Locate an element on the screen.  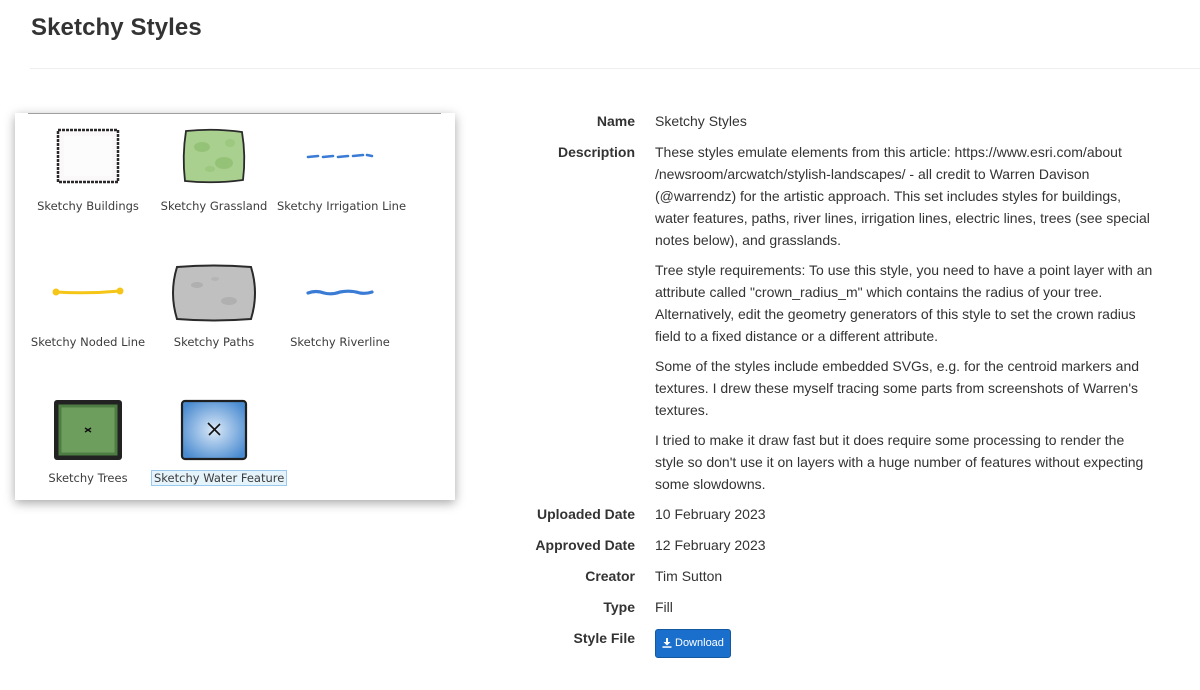
preview-item-paths: Sketchy Paths is located at coordinates (214, 314).